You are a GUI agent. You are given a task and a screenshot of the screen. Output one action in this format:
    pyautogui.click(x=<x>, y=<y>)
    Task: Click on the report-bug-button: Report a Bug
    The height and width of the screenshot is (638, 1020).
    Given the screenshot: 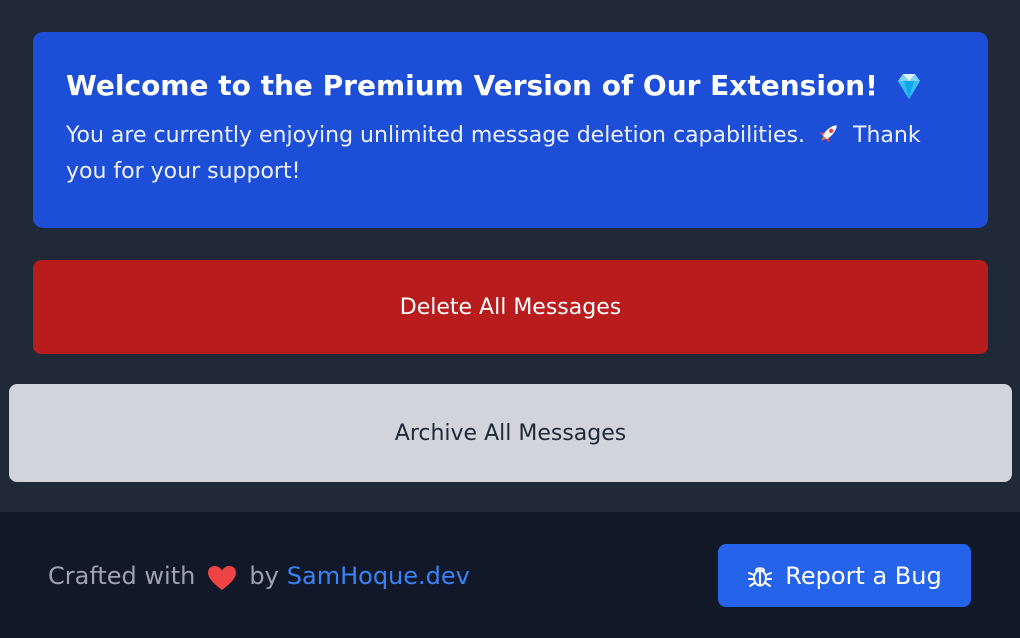 What is the action you would take?
    pyautogui.click(x=844, y=575)
    